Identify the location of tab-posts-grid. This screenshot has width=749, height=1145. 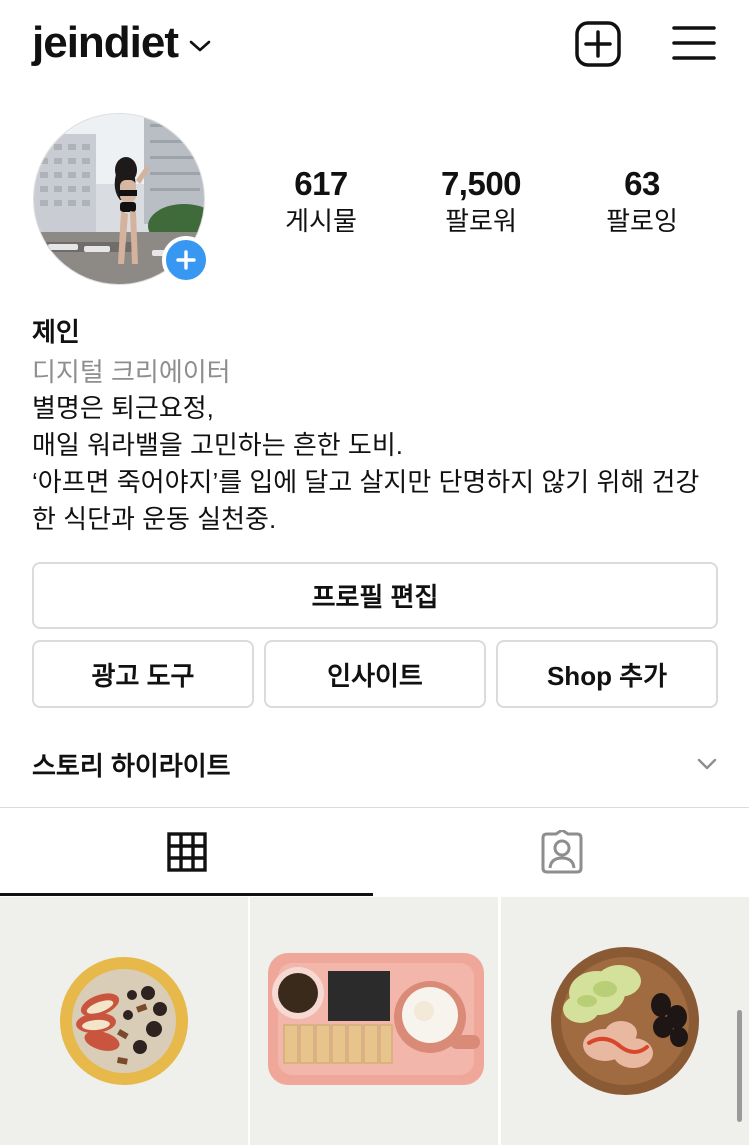
(187, 852).